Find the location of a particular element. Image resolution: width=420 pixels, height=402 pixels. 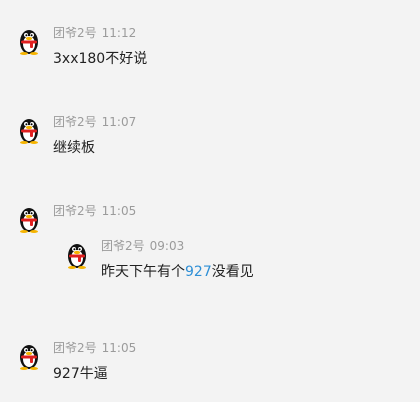

quoted-message: 团爷2号 09:03 昨天下午有个927没看见 is located at coordinates (208, 257).